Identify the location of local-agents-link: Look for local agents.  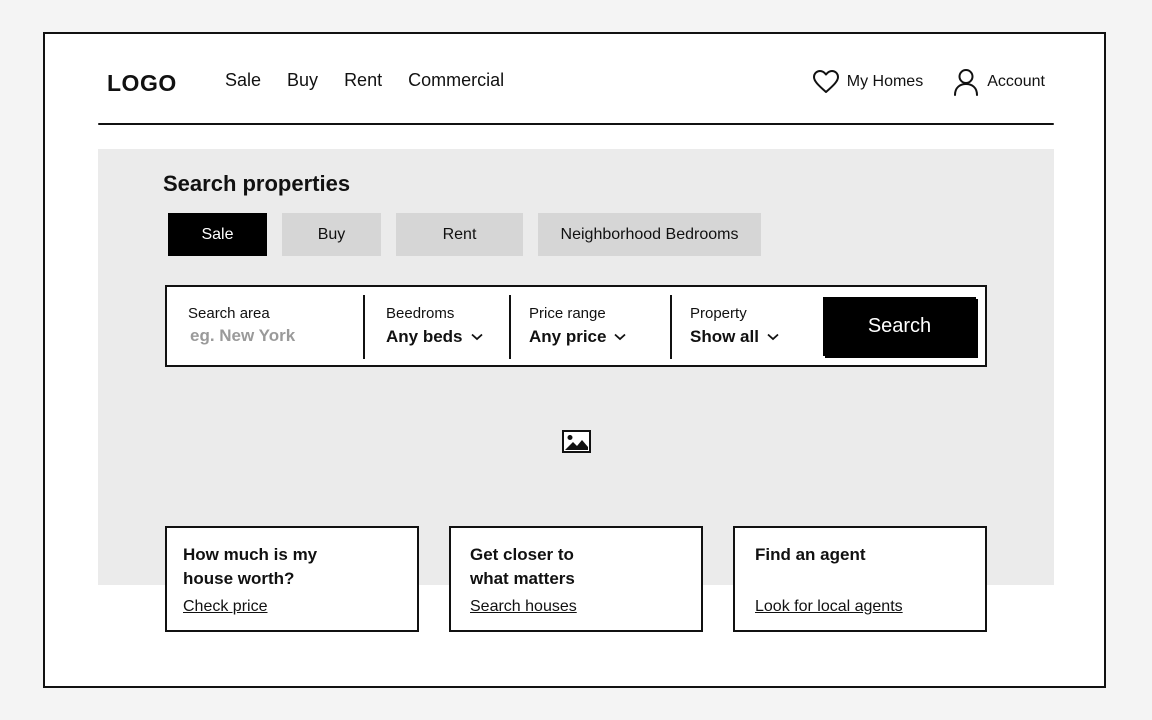
(829, 607).